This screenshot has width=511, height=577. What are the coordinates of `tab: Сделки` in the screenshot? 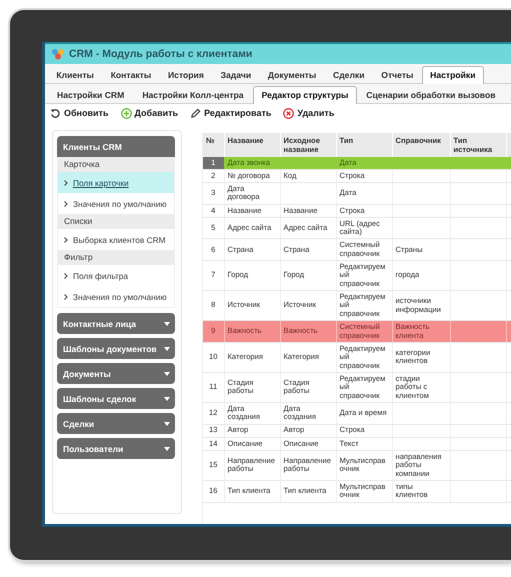 It's located at (348, 74).